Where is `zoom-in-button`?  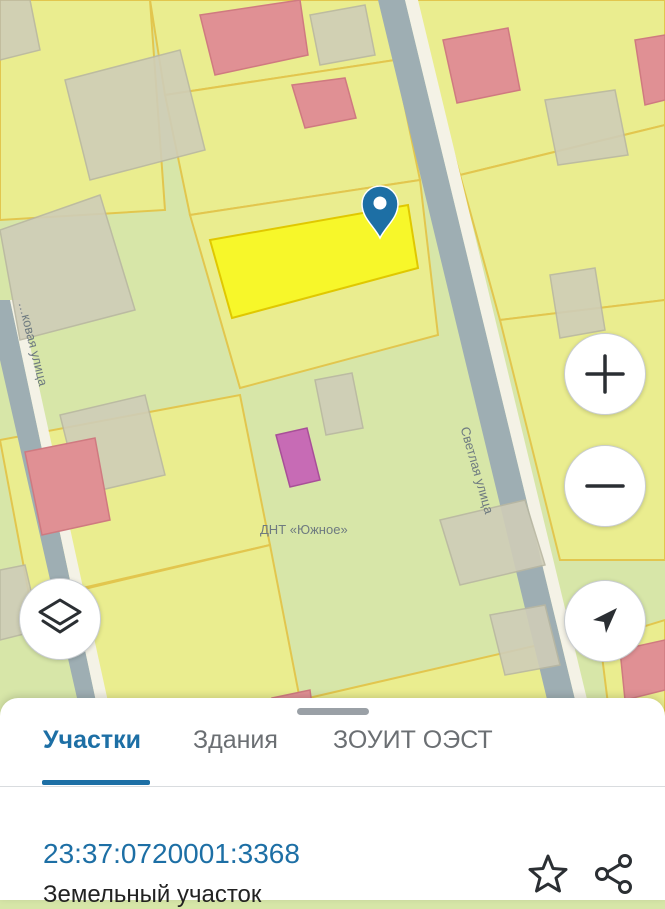 zoom-in-button is located at coordinates (605, 374).